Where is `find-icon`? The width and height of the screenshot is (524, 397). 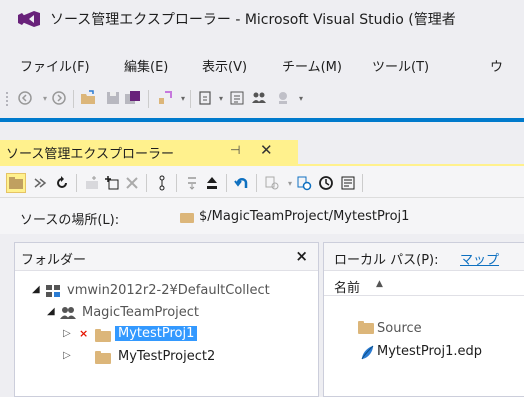 find-icon is located at coordinates (165, 98).